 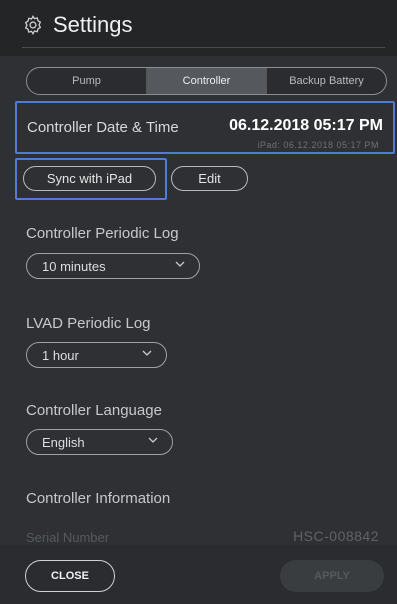 What do you see at coordinates (89, 178) in the screenshot?
I see `sync-with-ipad-button: Sync with iPad` at bounding box center [89, 178].